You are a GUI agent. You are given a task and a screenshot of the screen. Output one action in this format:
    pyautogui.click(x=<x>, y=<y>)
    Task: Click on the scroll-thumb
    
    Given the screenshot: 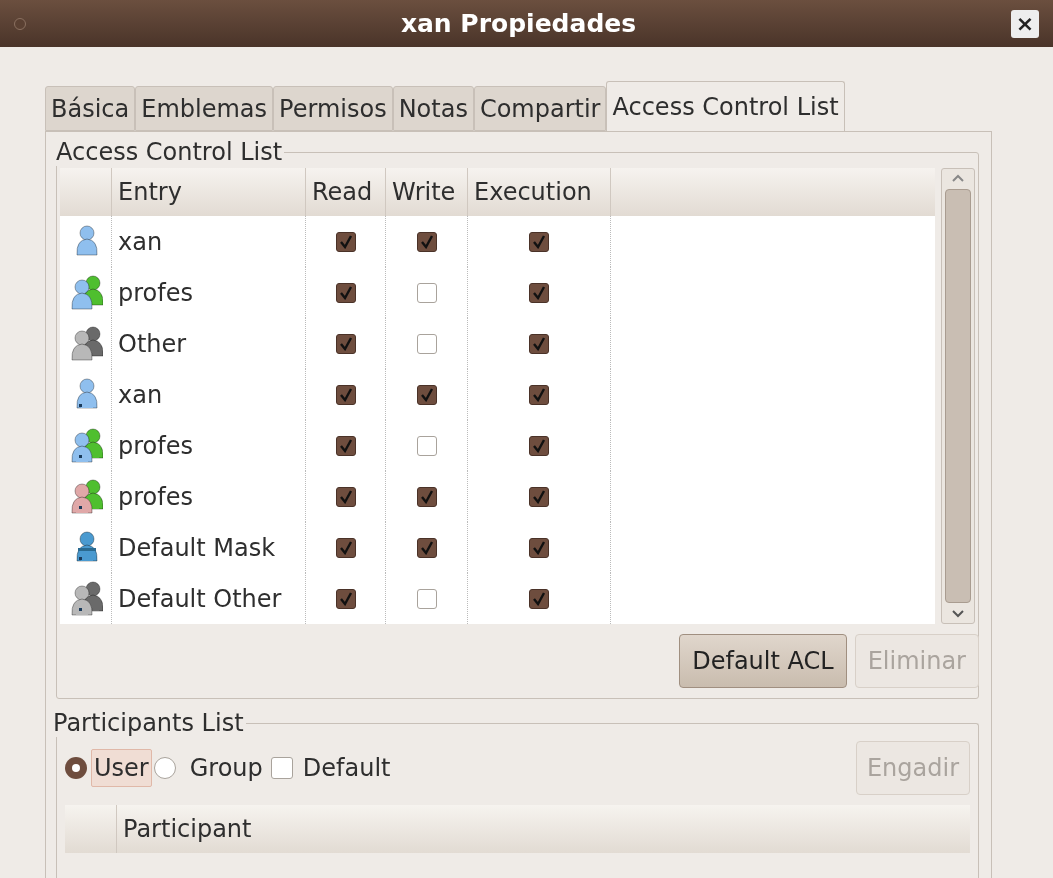 What is the action you would take?
    pyautogui.click(x=958, y=396)
    